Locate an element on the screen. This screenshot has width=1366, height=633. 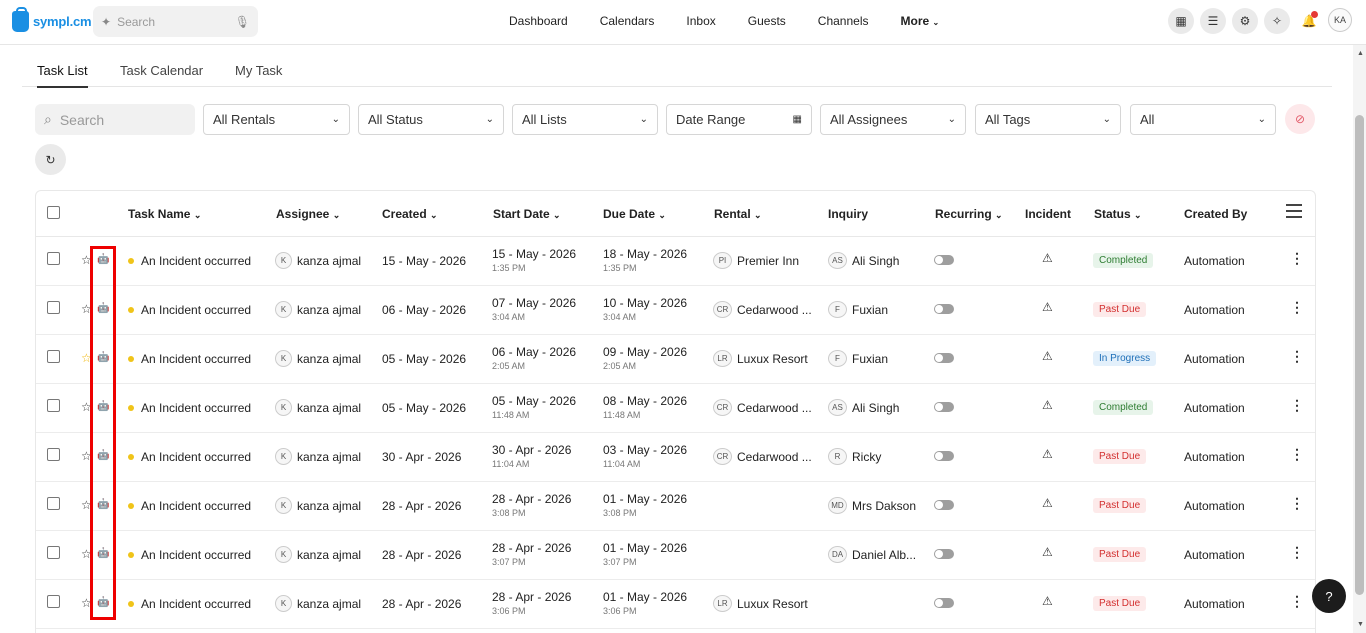
header-rental: Rental ⌄ is located at coordinates (738, 214).